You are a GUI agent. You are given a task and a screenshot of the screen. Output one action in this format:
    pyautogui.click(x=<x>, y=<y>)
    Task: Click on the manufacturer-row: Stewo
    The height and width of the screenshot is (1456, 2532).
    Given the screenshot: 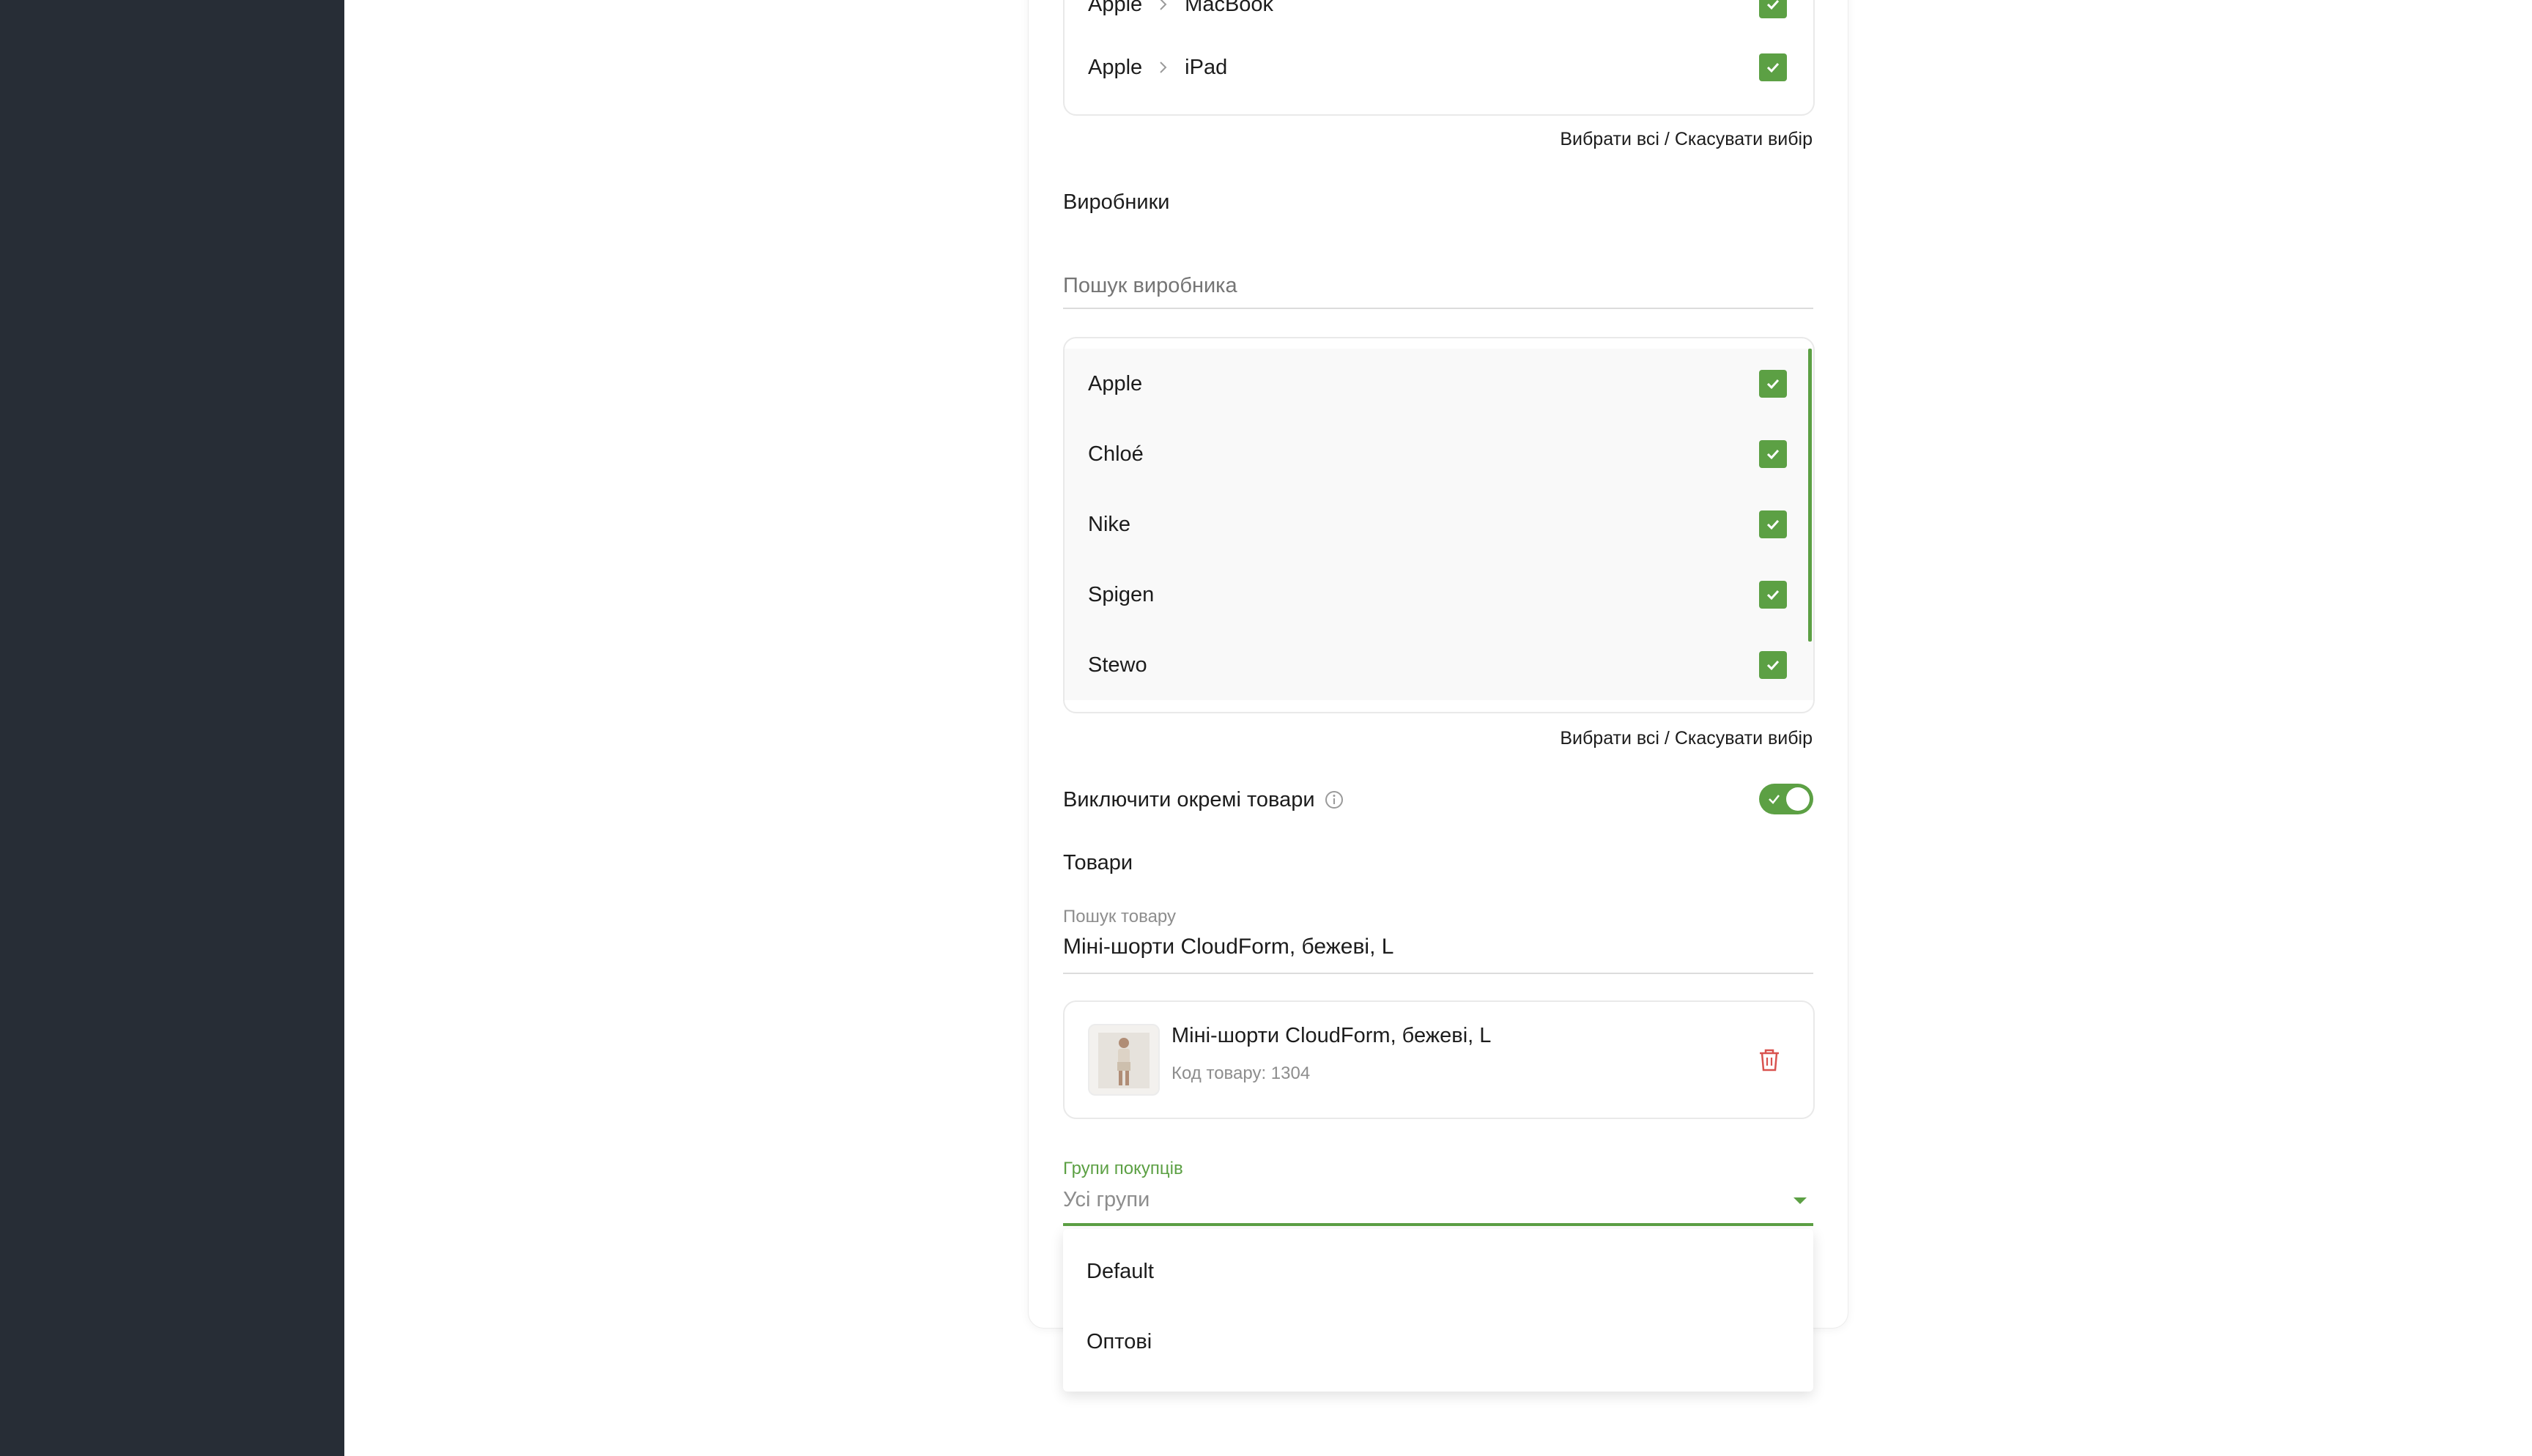 What is the action you would take?
    pyautogui.click(x=1439, y=665)
    